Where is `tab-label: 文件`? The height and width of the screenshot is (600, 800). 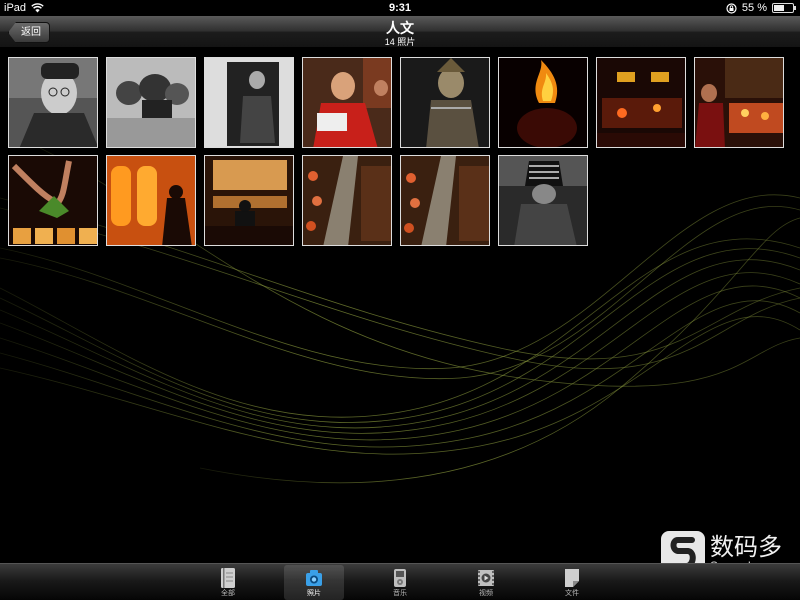 tab-label: 文件 is located at coordinates (572, 593).